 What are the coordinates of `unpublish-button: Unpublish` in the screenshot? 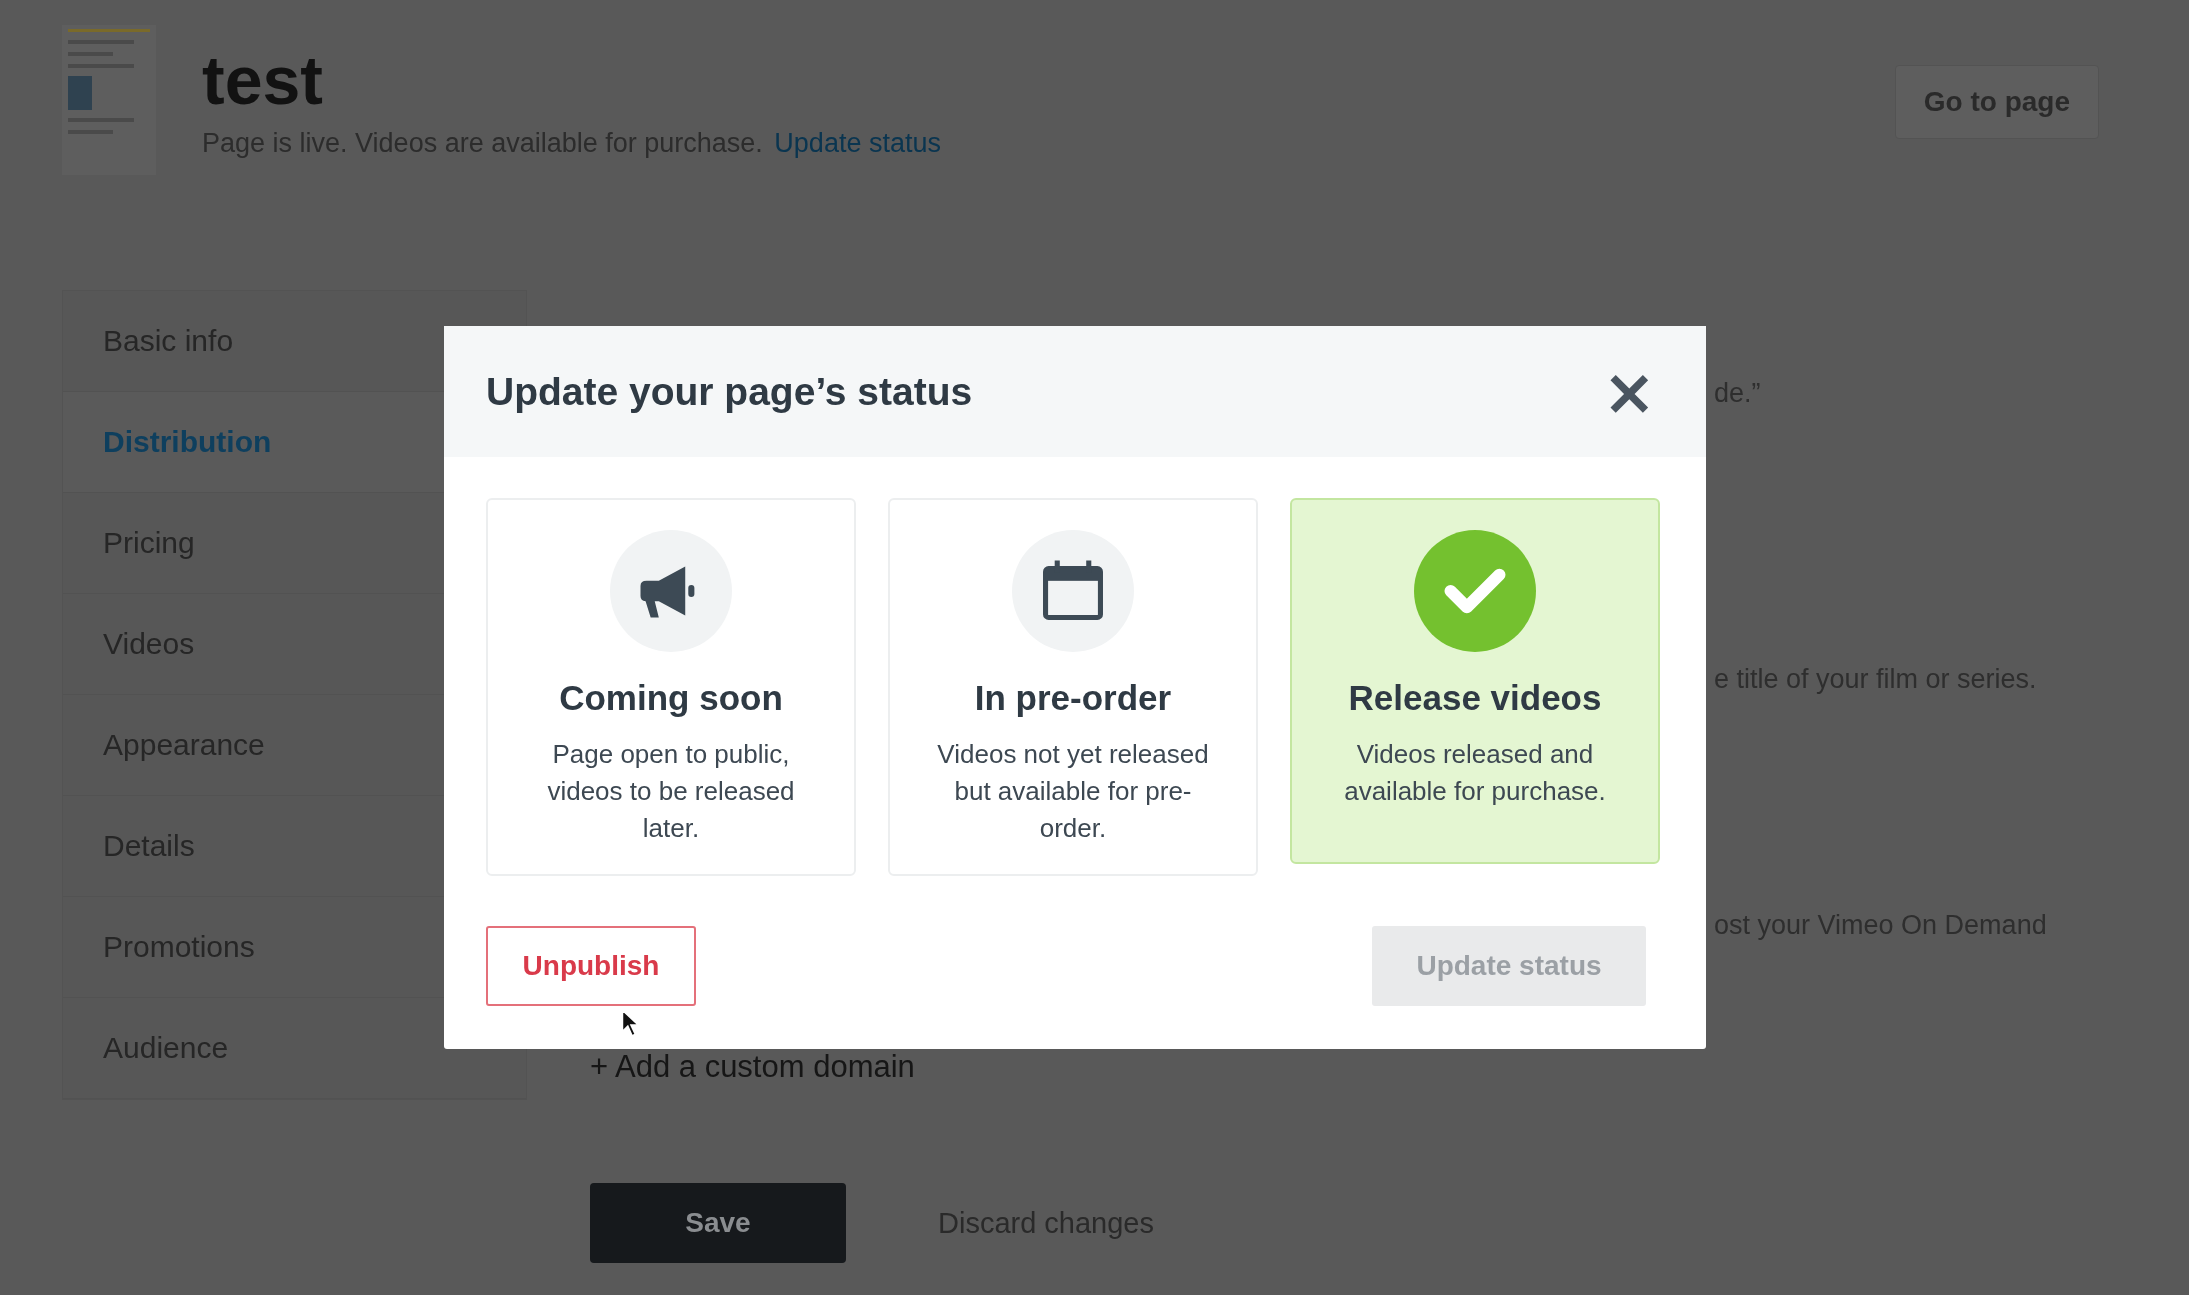 It's located at (591, 966).